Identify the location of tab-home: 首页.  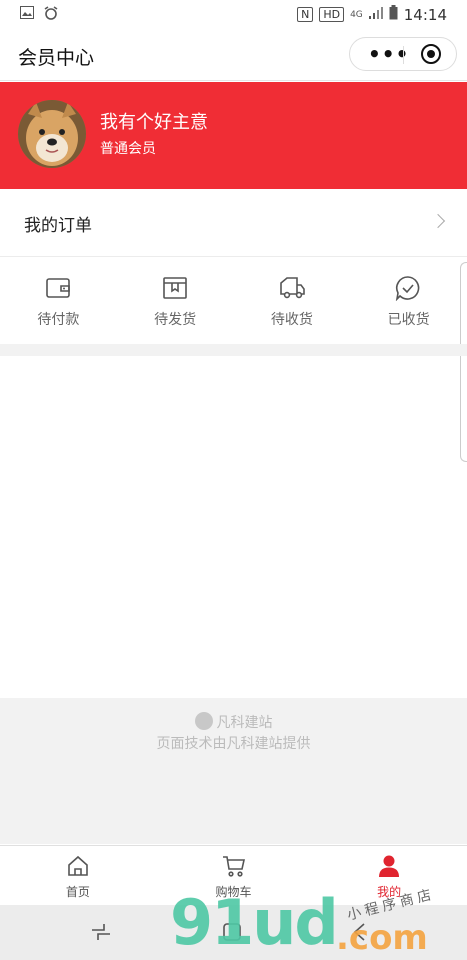
(78, 876).